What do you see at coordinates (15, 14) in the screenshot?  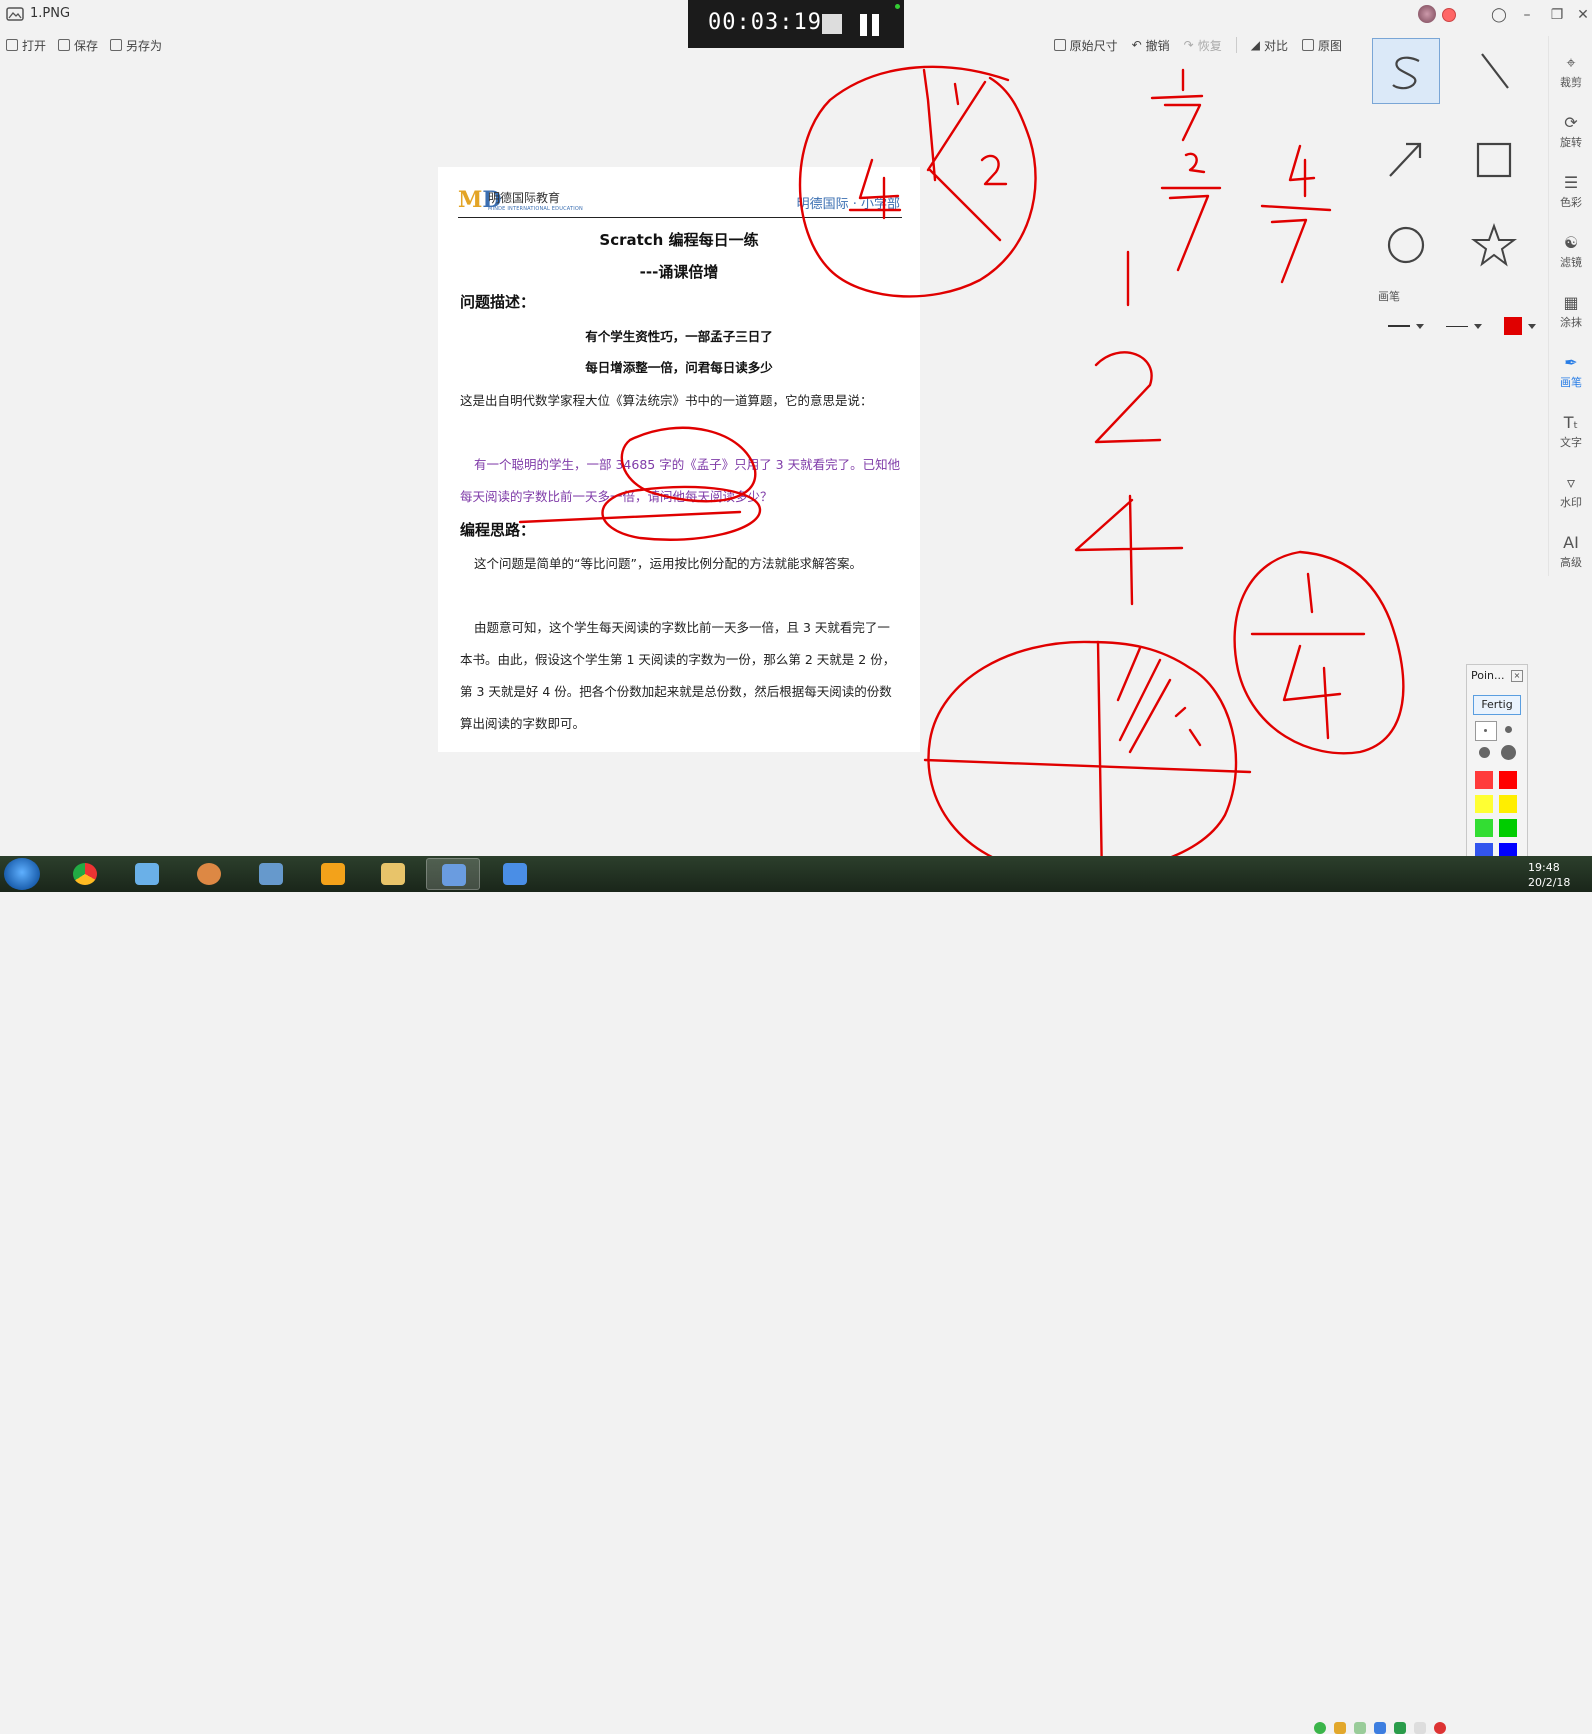 I see `image-viewer-icon` at bounding box center [15, 14].